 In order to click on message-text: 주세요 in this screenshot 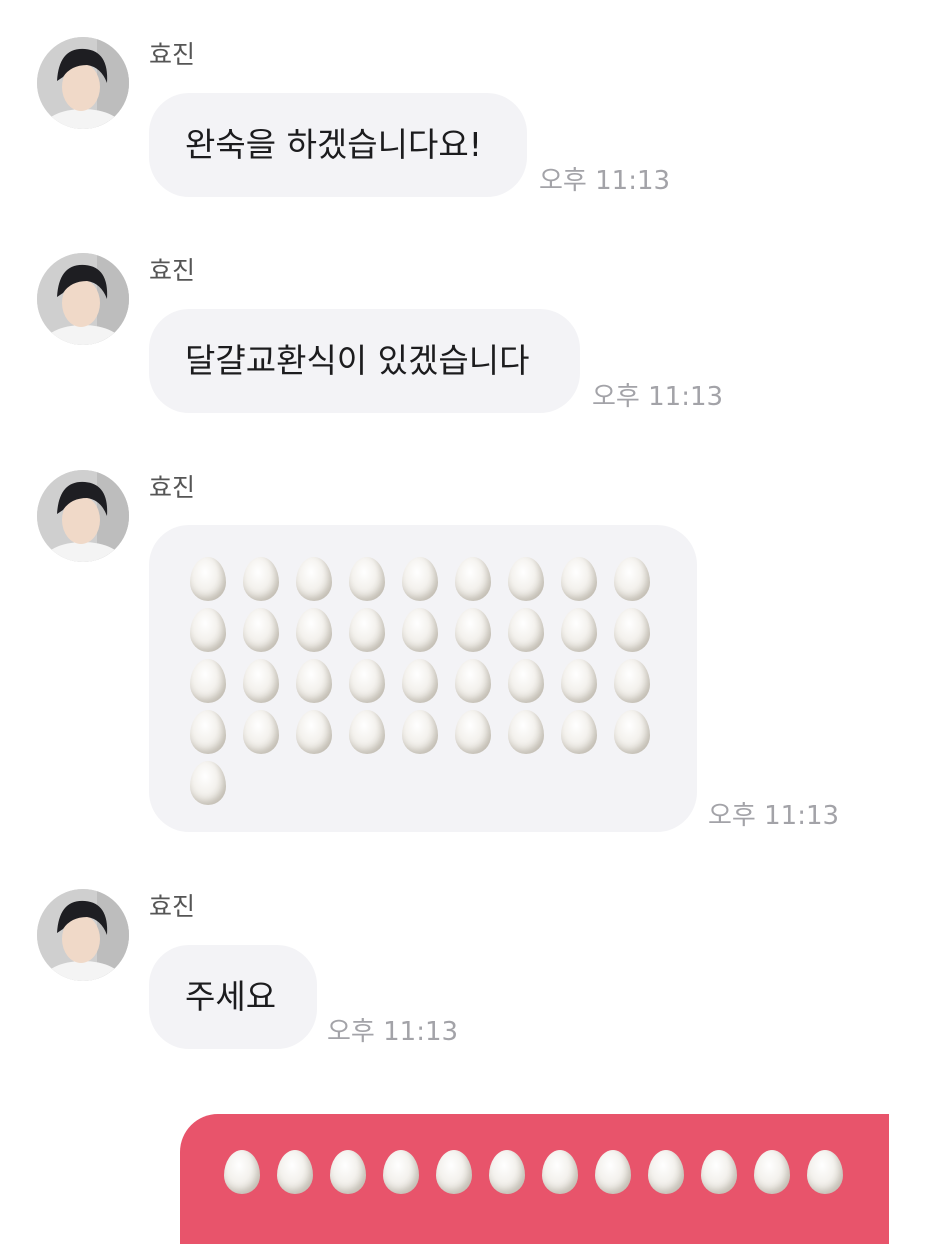, I will do `click(231, 996)`.